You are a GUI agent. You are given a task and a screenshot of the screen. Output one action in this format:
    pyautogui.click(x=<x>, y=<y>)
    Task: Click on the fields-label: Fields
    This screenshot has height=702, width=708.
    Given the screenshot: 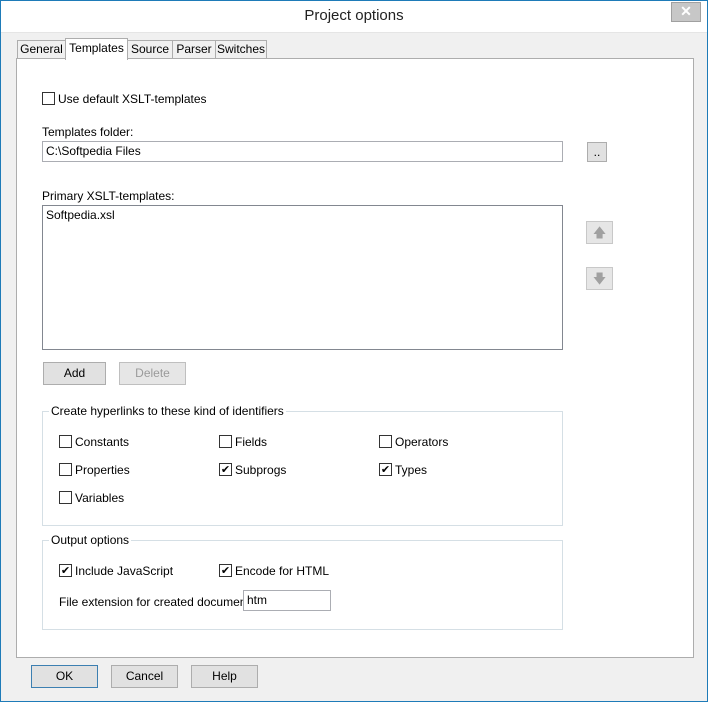 What is the action you would take?
    pyautogui.click(x=251, y=442)
    